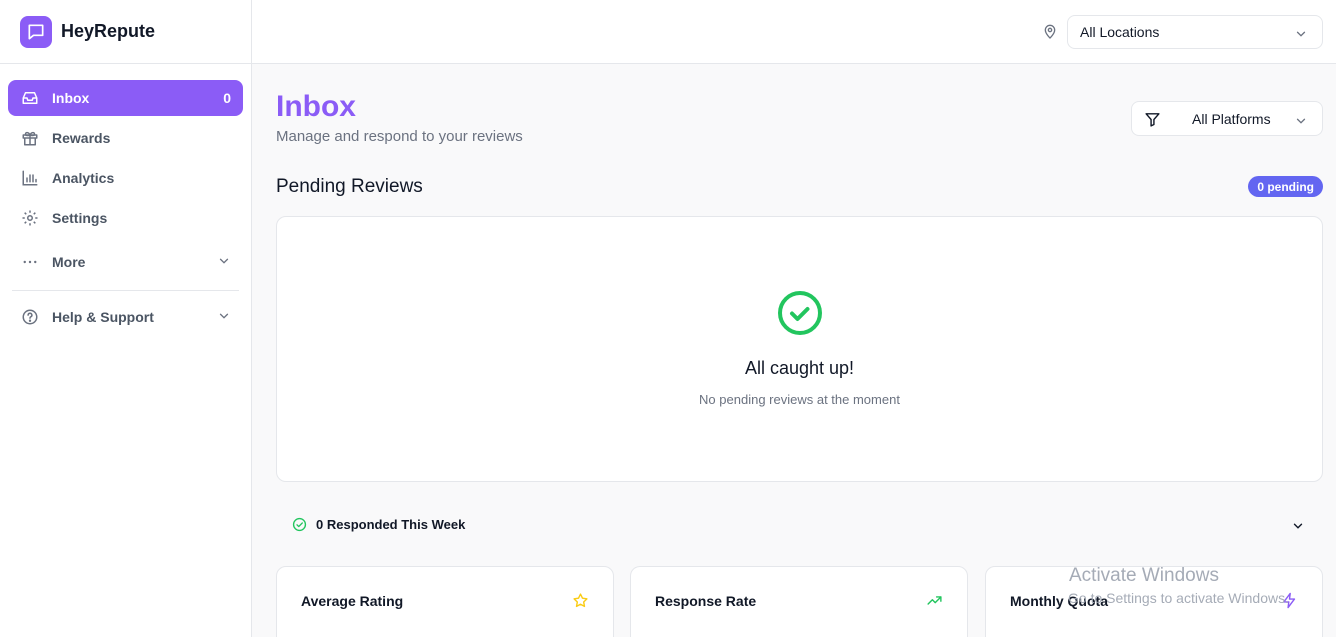  Describe the element at coordinates (1050, 34) in the screenshot. I see `map-pin-icon` at that location.